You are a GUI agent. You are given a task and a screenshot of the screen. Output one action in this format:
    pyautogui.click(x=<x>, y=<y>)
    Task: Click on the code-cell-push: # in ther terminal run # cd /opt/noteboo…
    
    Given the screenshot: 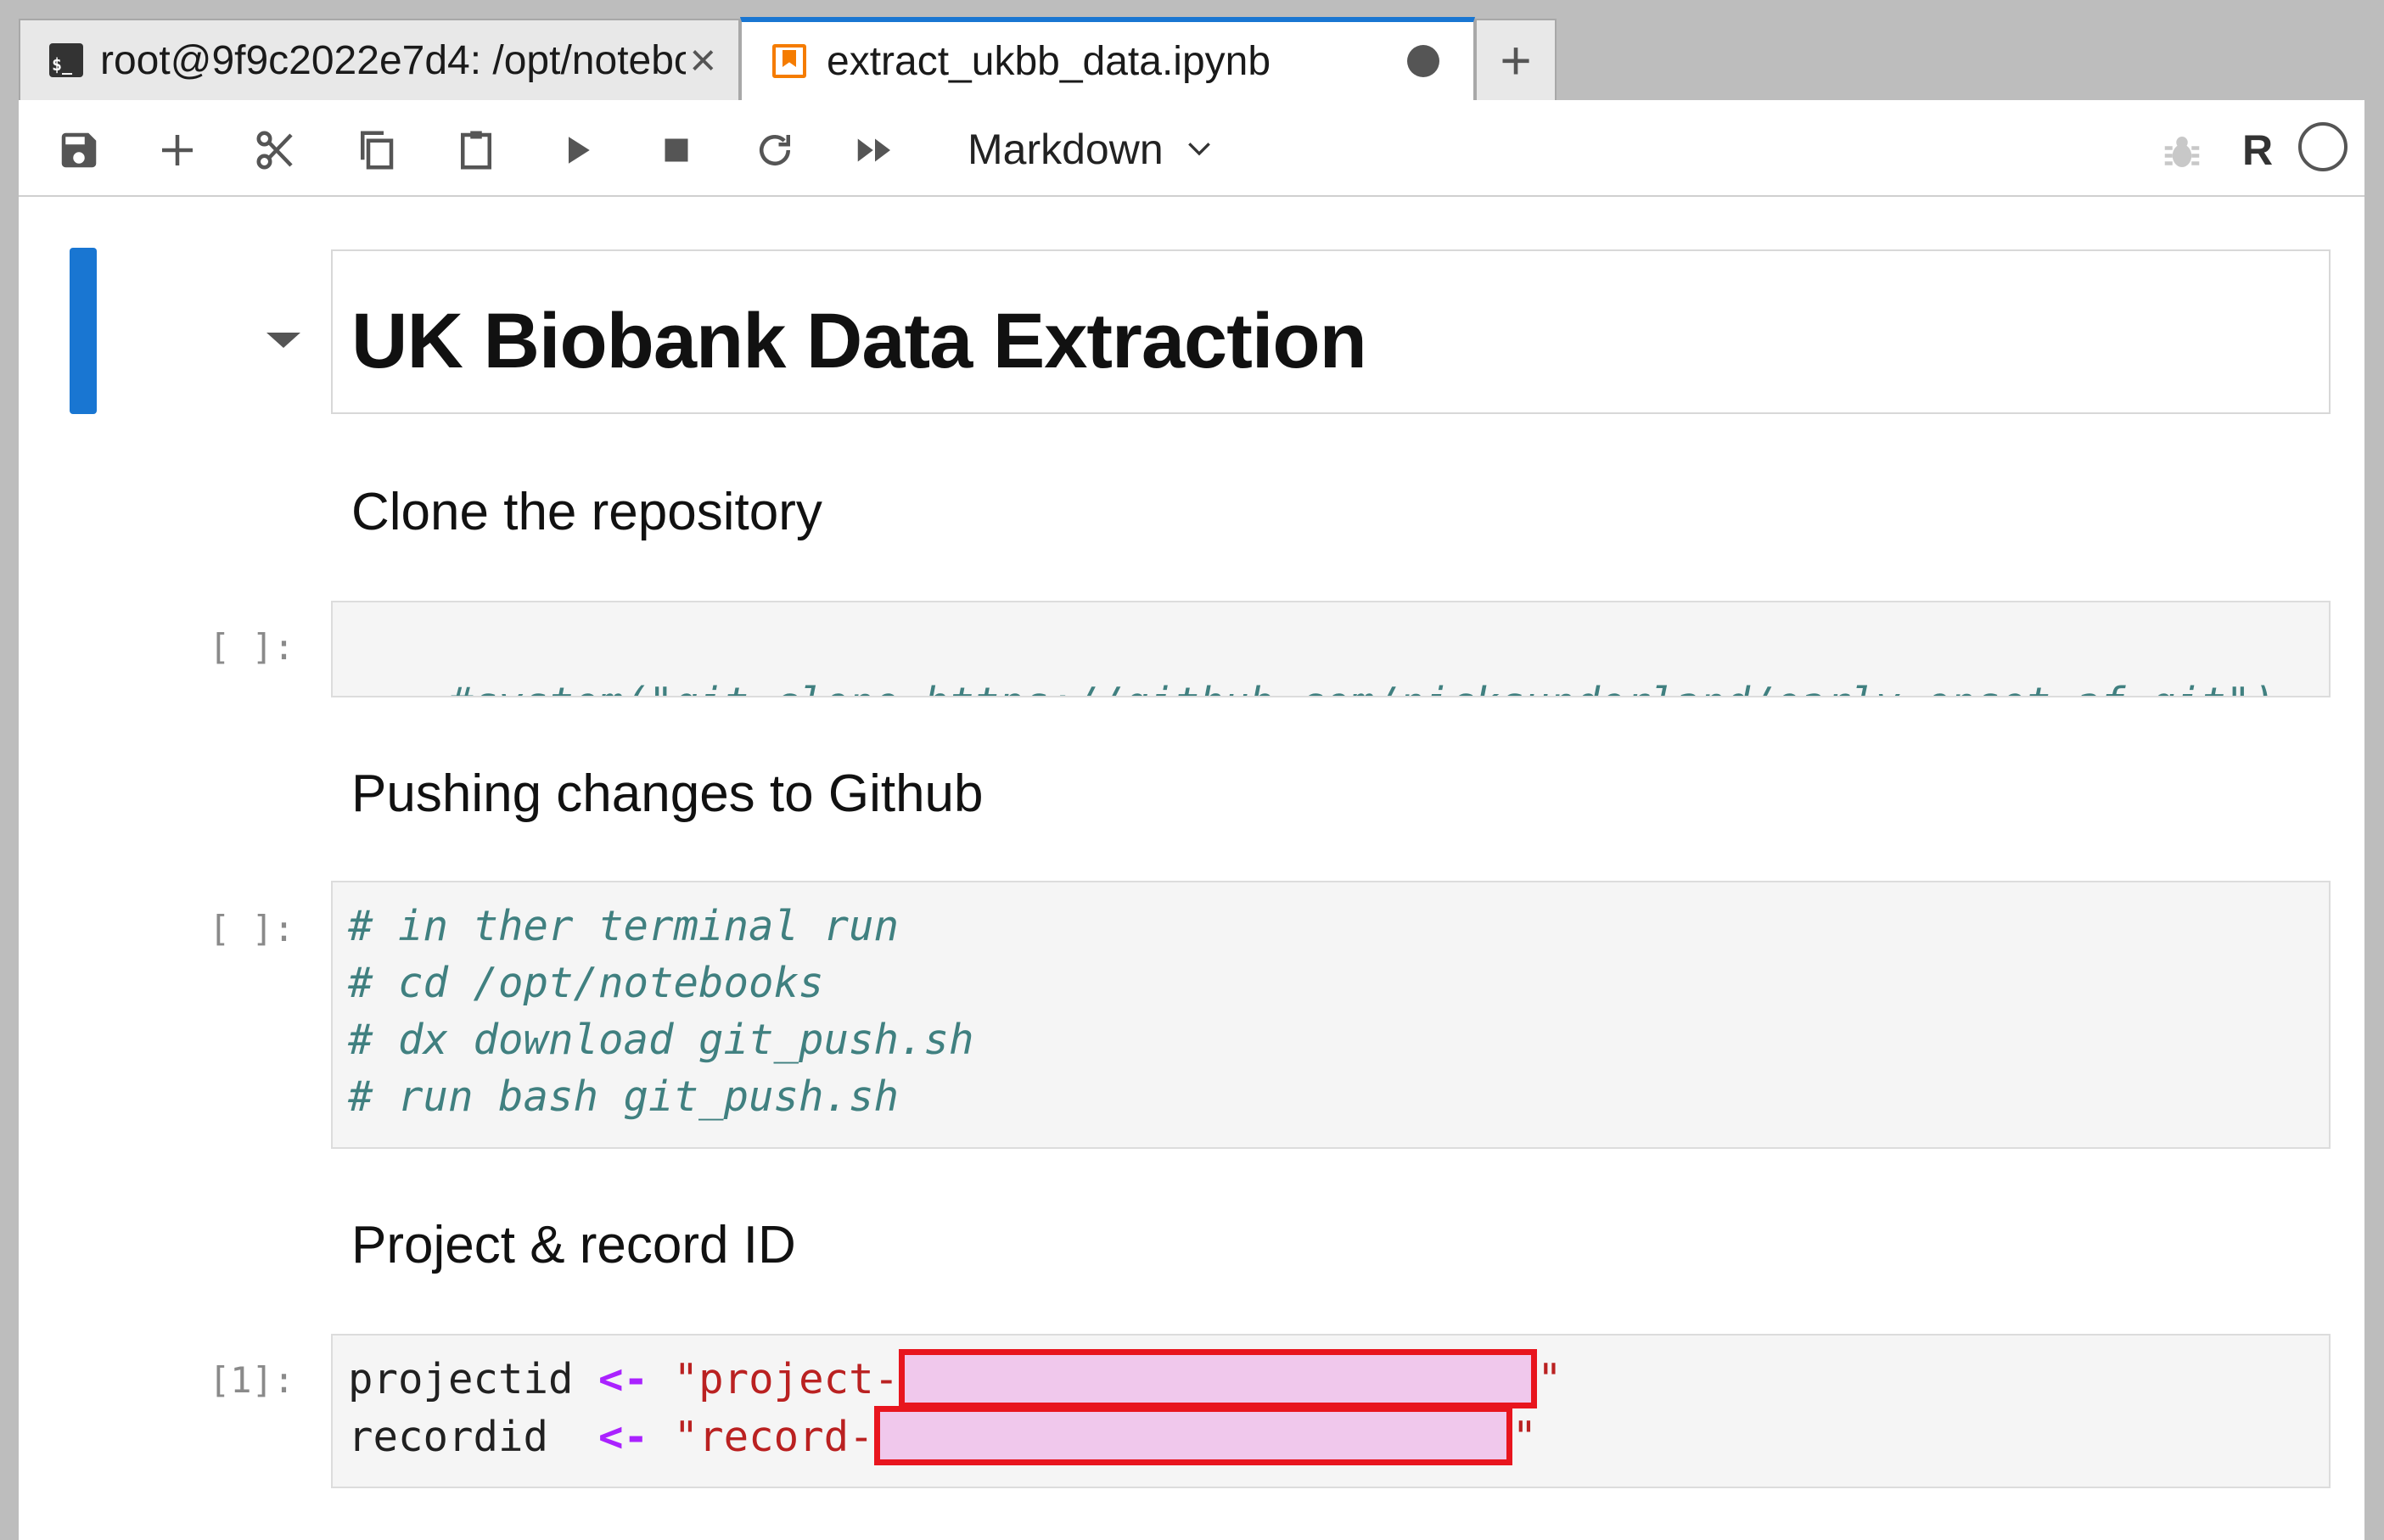 What is the action you would take?
    pyautogui.click(x=1331, y=1015)
    